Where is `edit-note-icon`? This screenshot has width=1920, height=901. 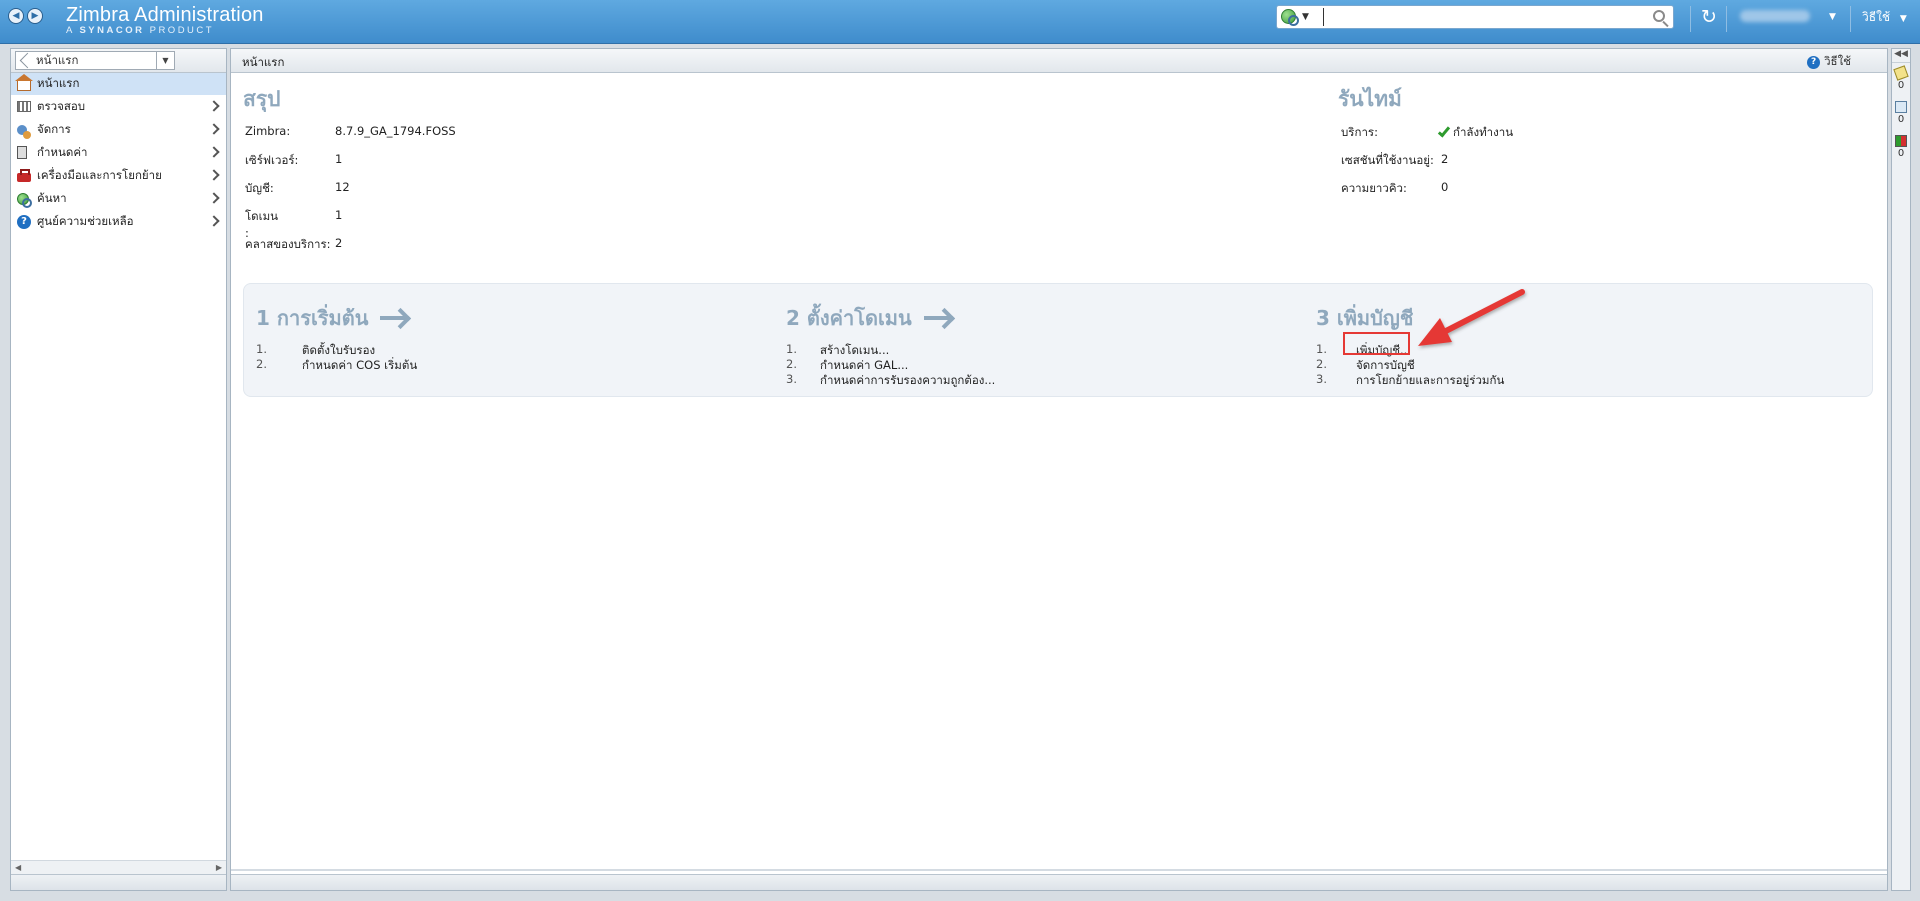
edit-note-icon is located at coordinates (1901, 73).